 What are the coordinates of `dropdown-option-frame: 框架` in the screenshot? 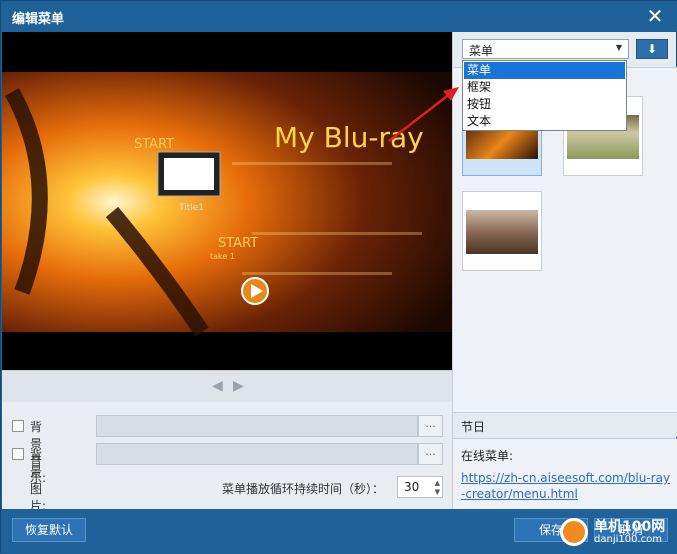 It's located at (544, 87).